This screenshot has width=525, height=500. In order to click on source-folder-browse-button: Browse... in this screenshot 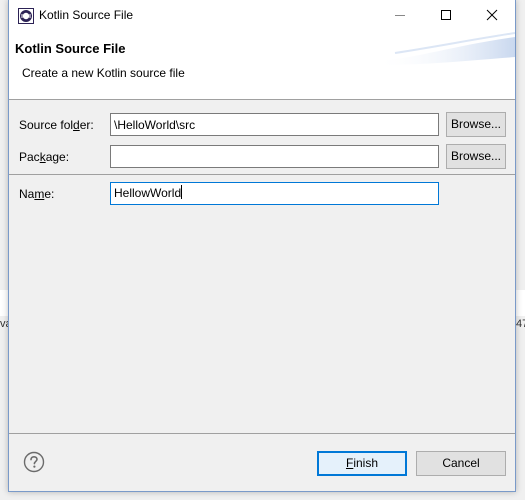, I will do `click(476, 124)`.